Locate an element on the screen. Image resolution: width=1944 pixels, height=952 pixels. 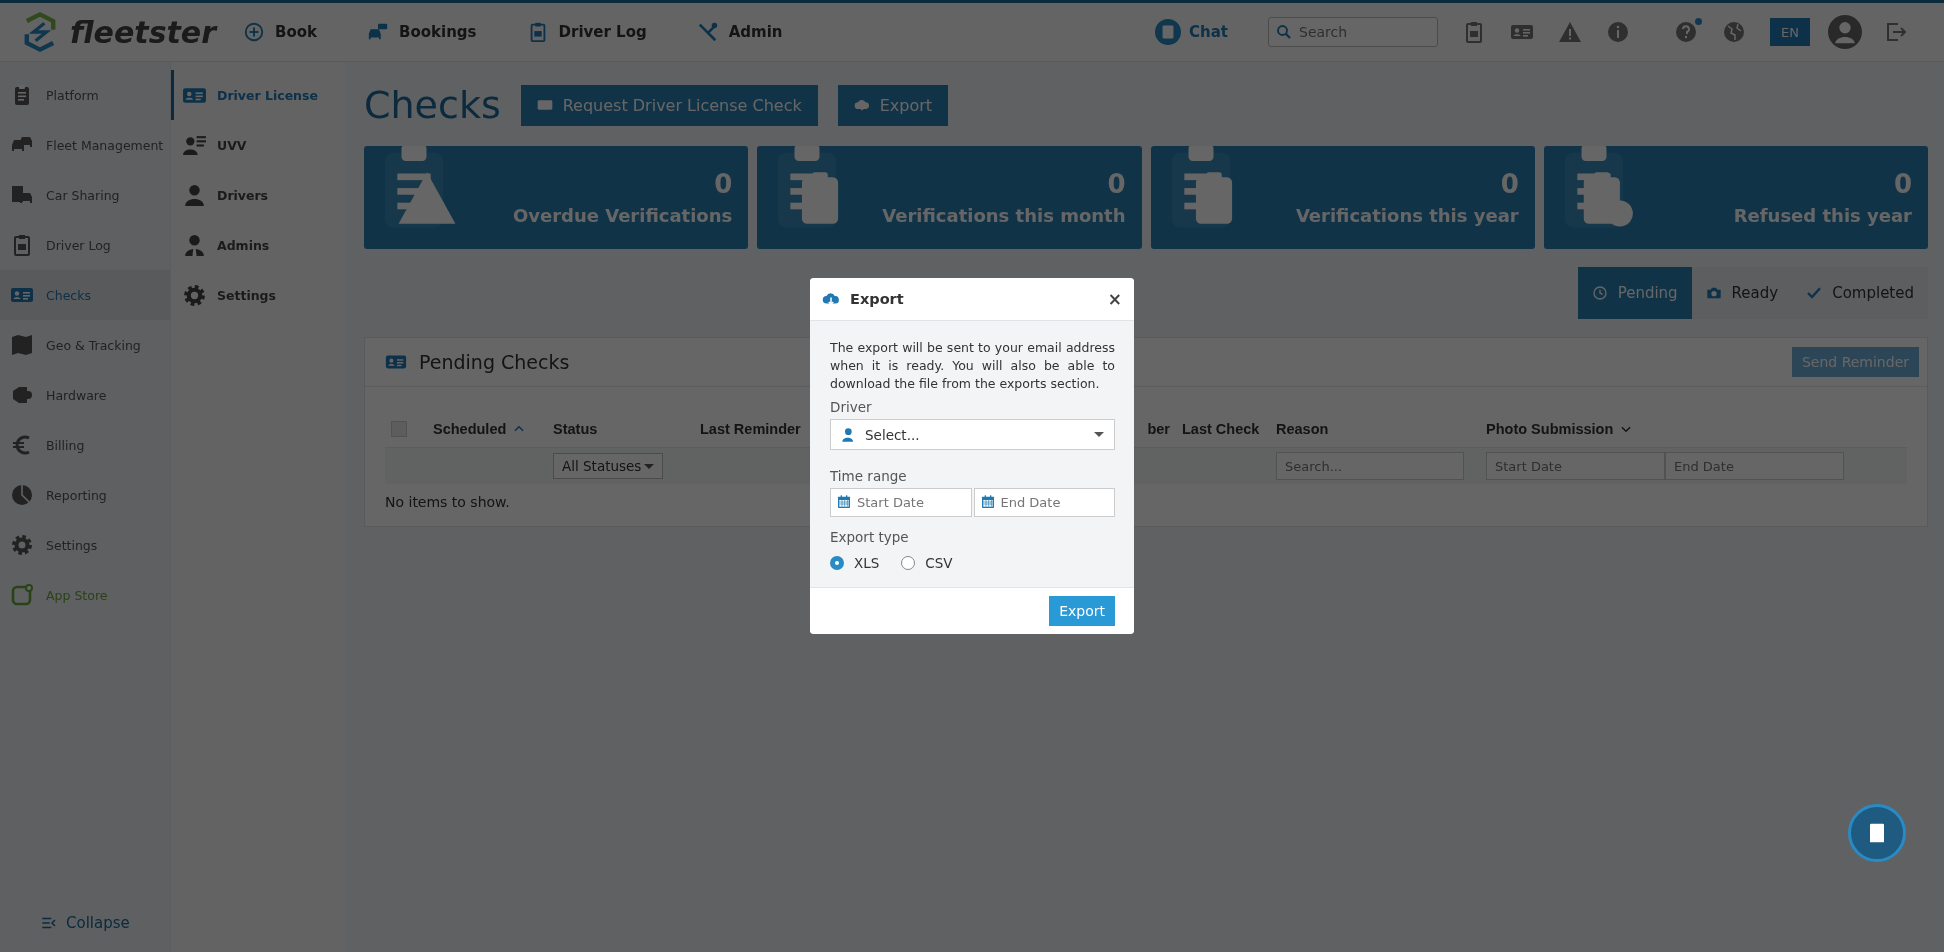
sidebar-item: Settings is located at coordinates (85, 545).